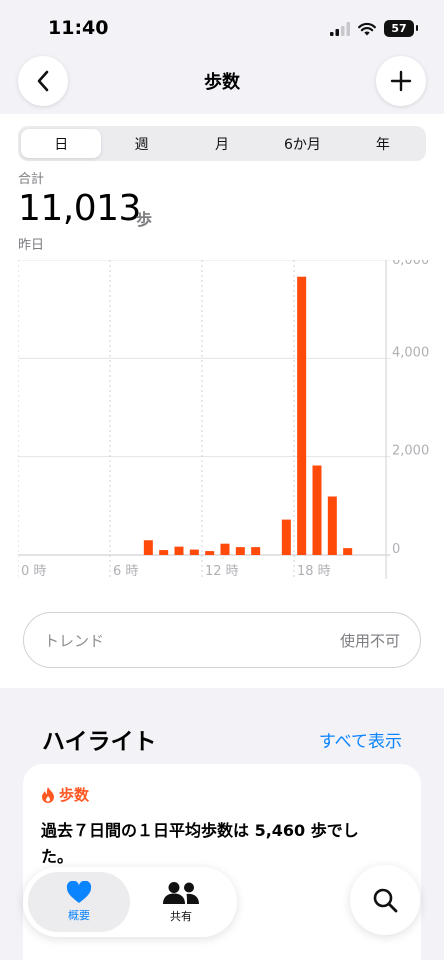 The image size is (444, 960). I want to click on tab-sharing-label: 共有, so click(181, 916).